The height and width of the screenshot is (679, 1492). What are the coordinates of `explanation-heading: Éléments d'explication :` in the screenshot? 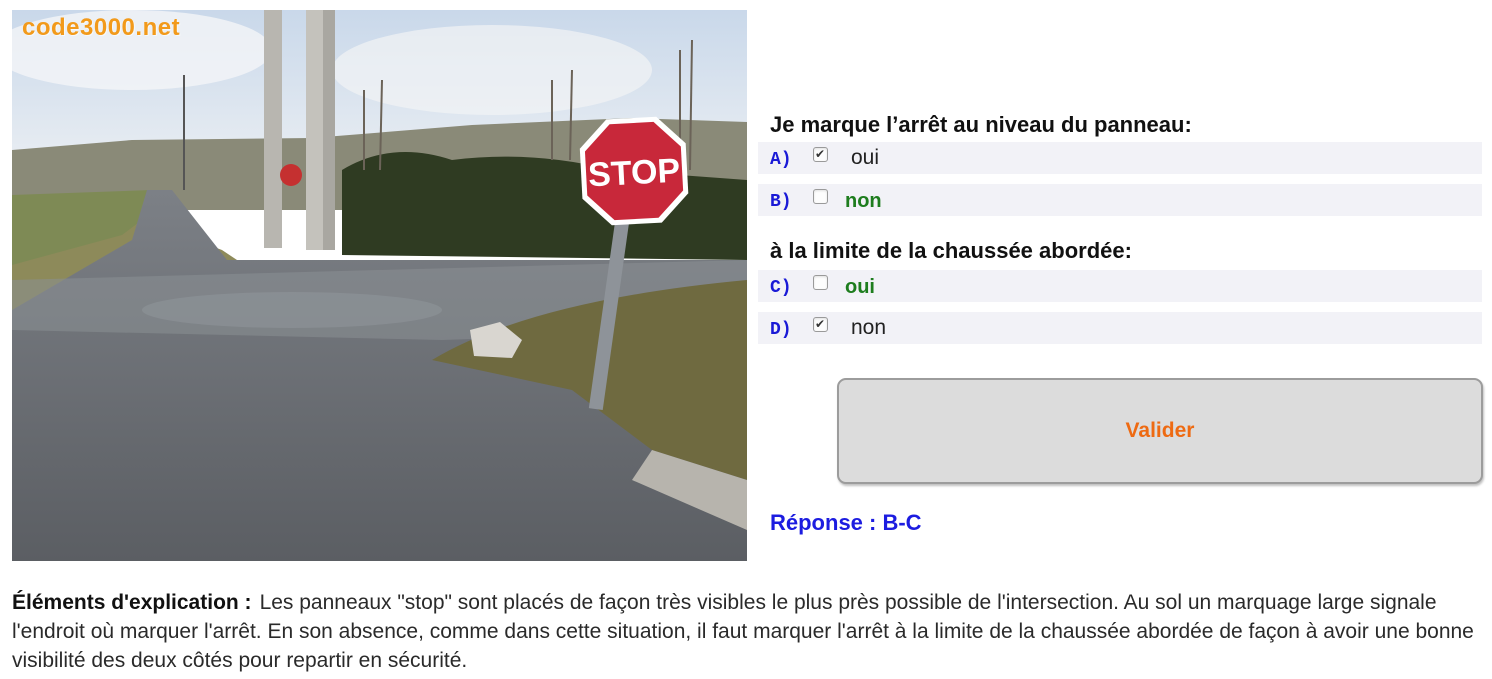 It's located at (132, 602).